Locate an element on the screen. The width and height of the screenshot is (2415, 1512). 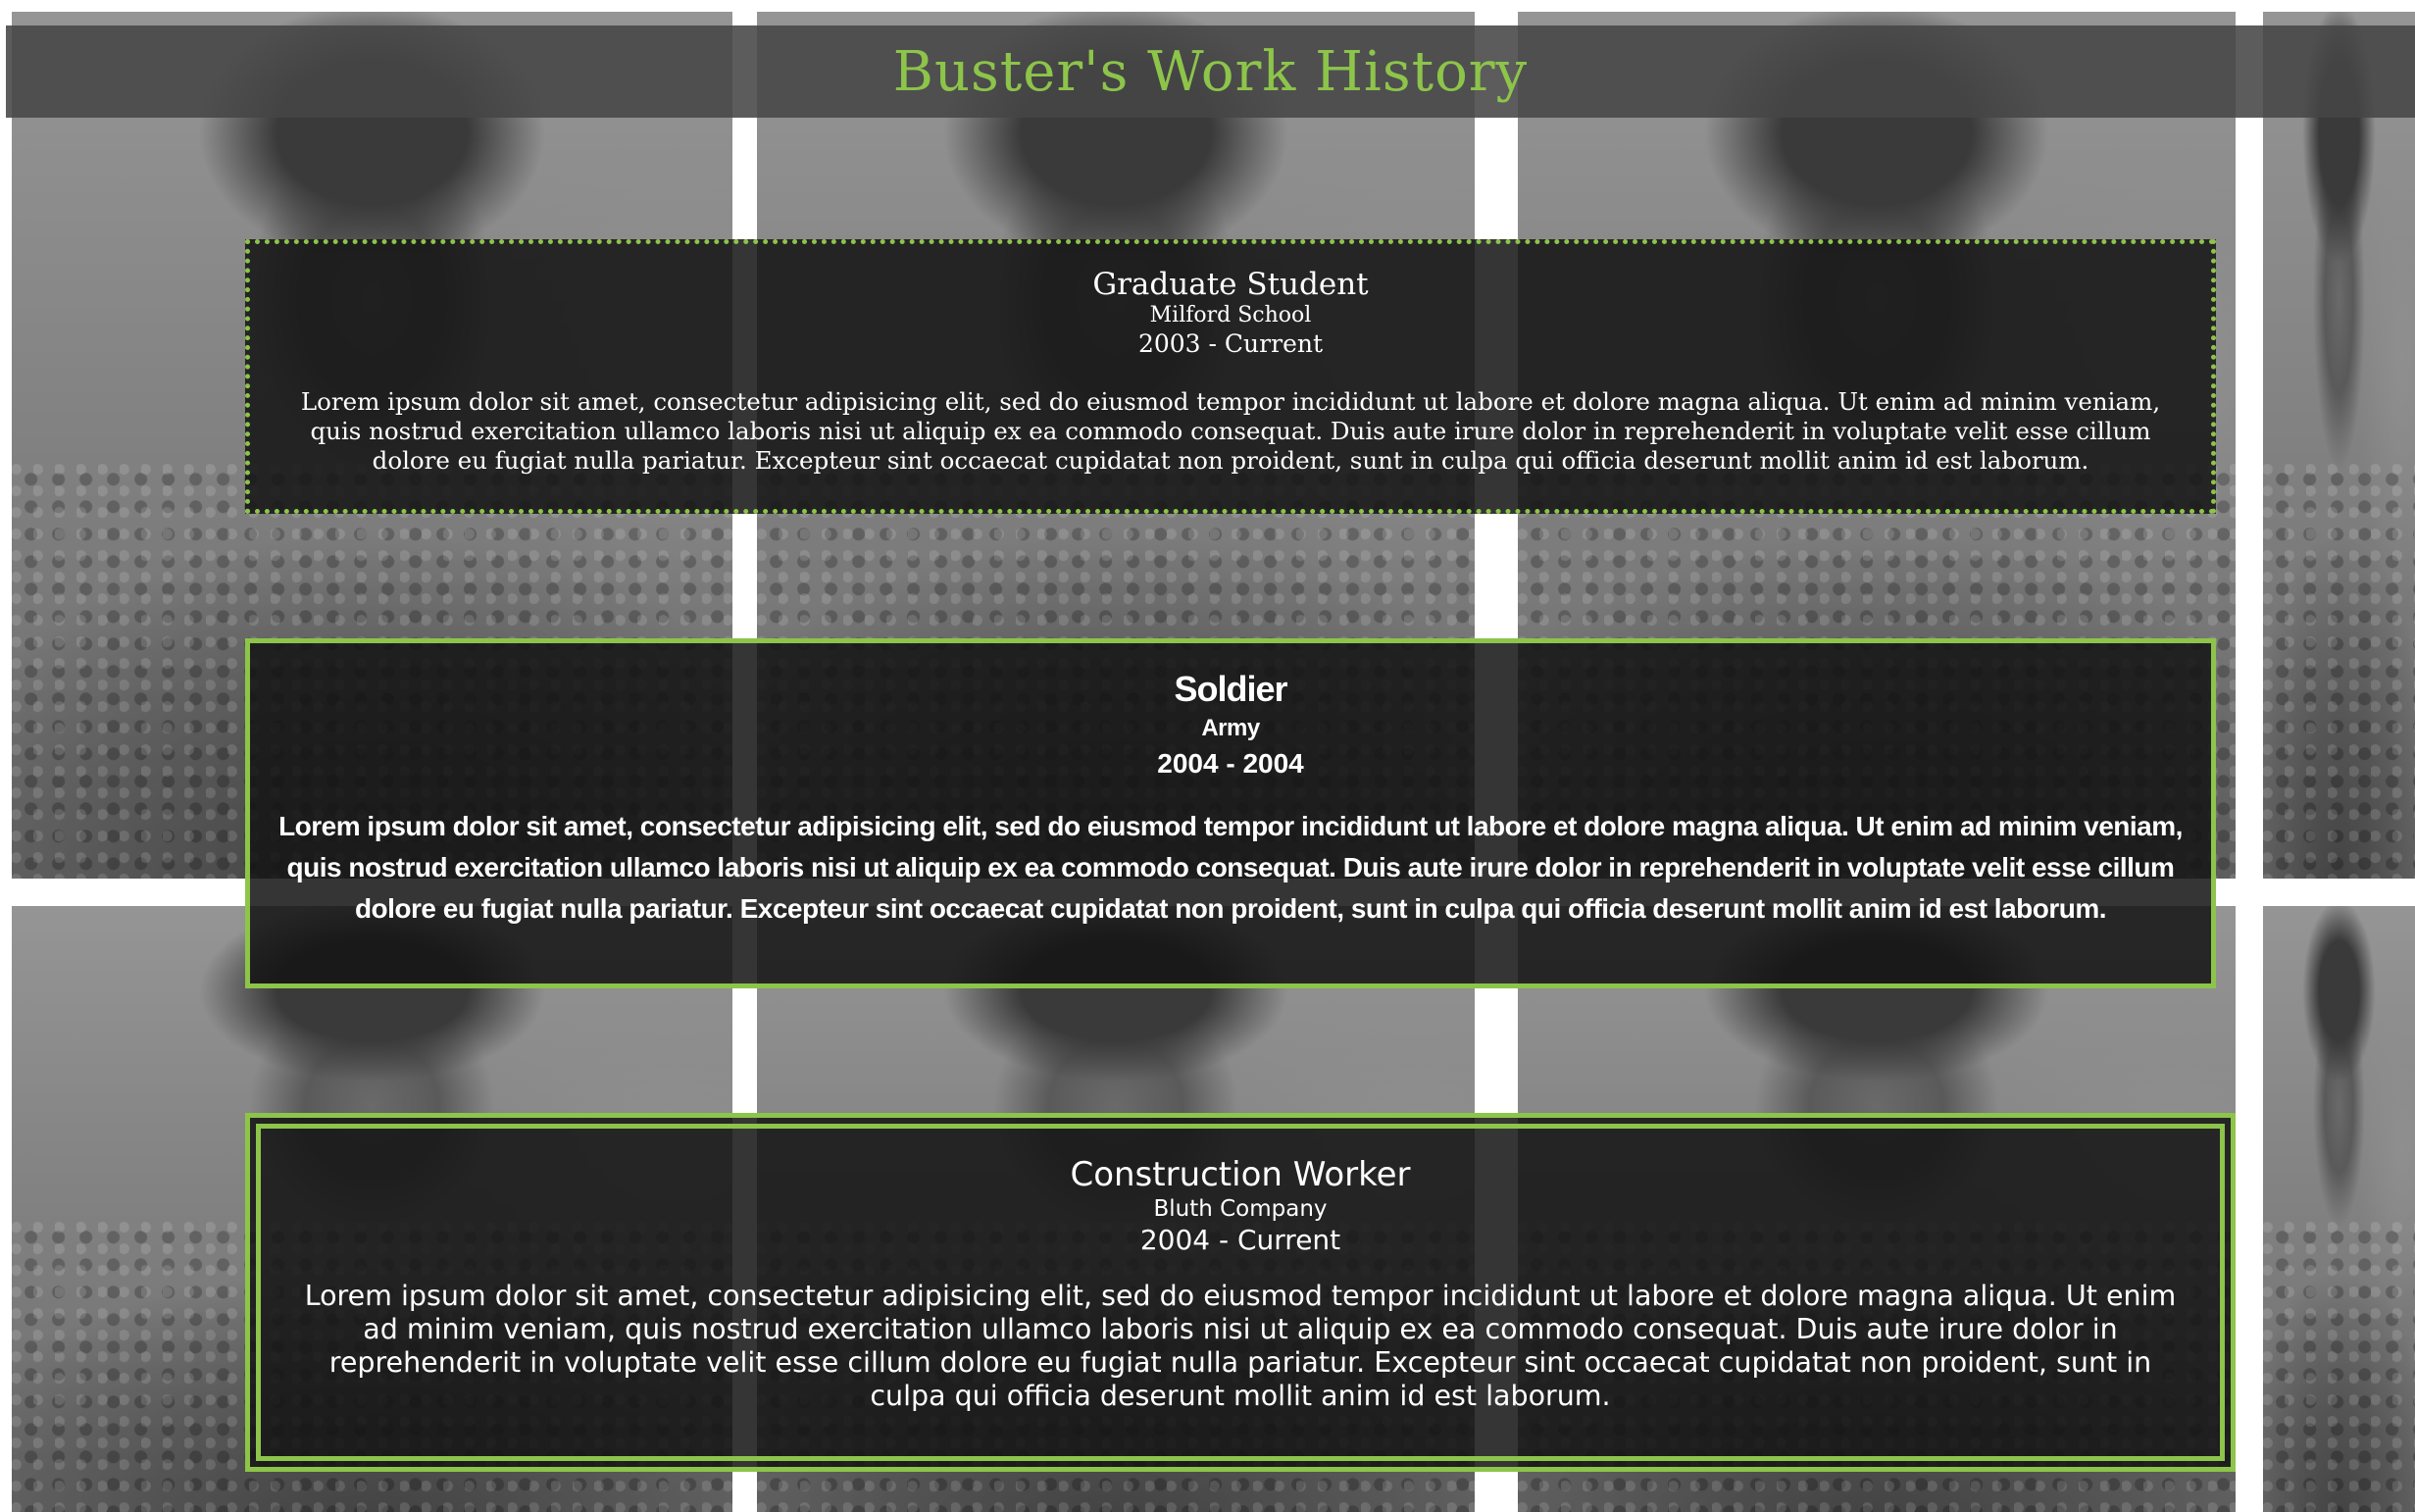
job-dates: 2004 - Current is located at coordinates (1240, 1240).